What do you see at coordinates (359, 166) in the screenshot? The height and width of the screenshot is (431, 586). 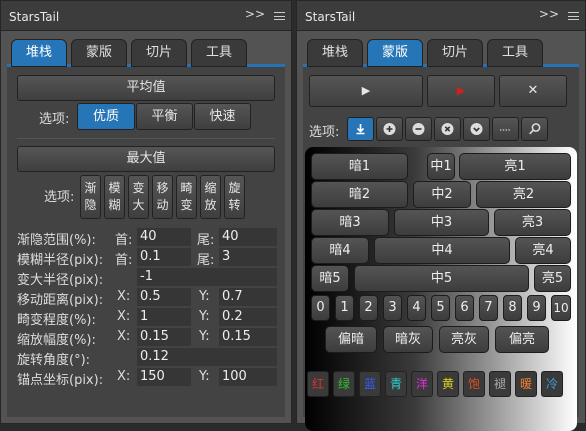 I see `dark1-button: 暗1` at bounding box center [359, 166].